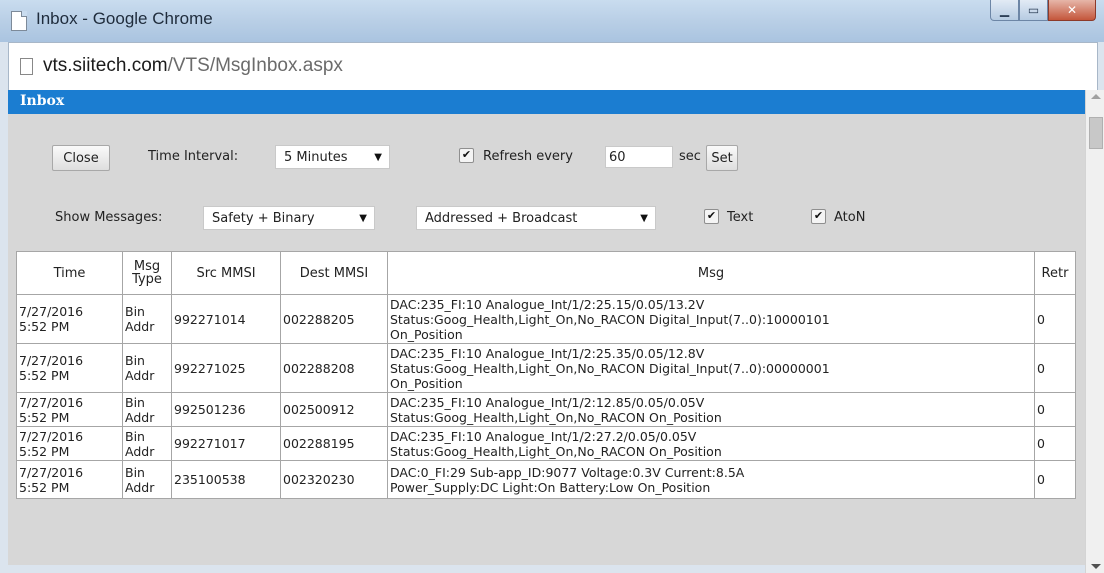 The width and height of the screenshot is (1104, 573). I want to click on cell-dest-mmsi: 002288208, so click(334, 368).